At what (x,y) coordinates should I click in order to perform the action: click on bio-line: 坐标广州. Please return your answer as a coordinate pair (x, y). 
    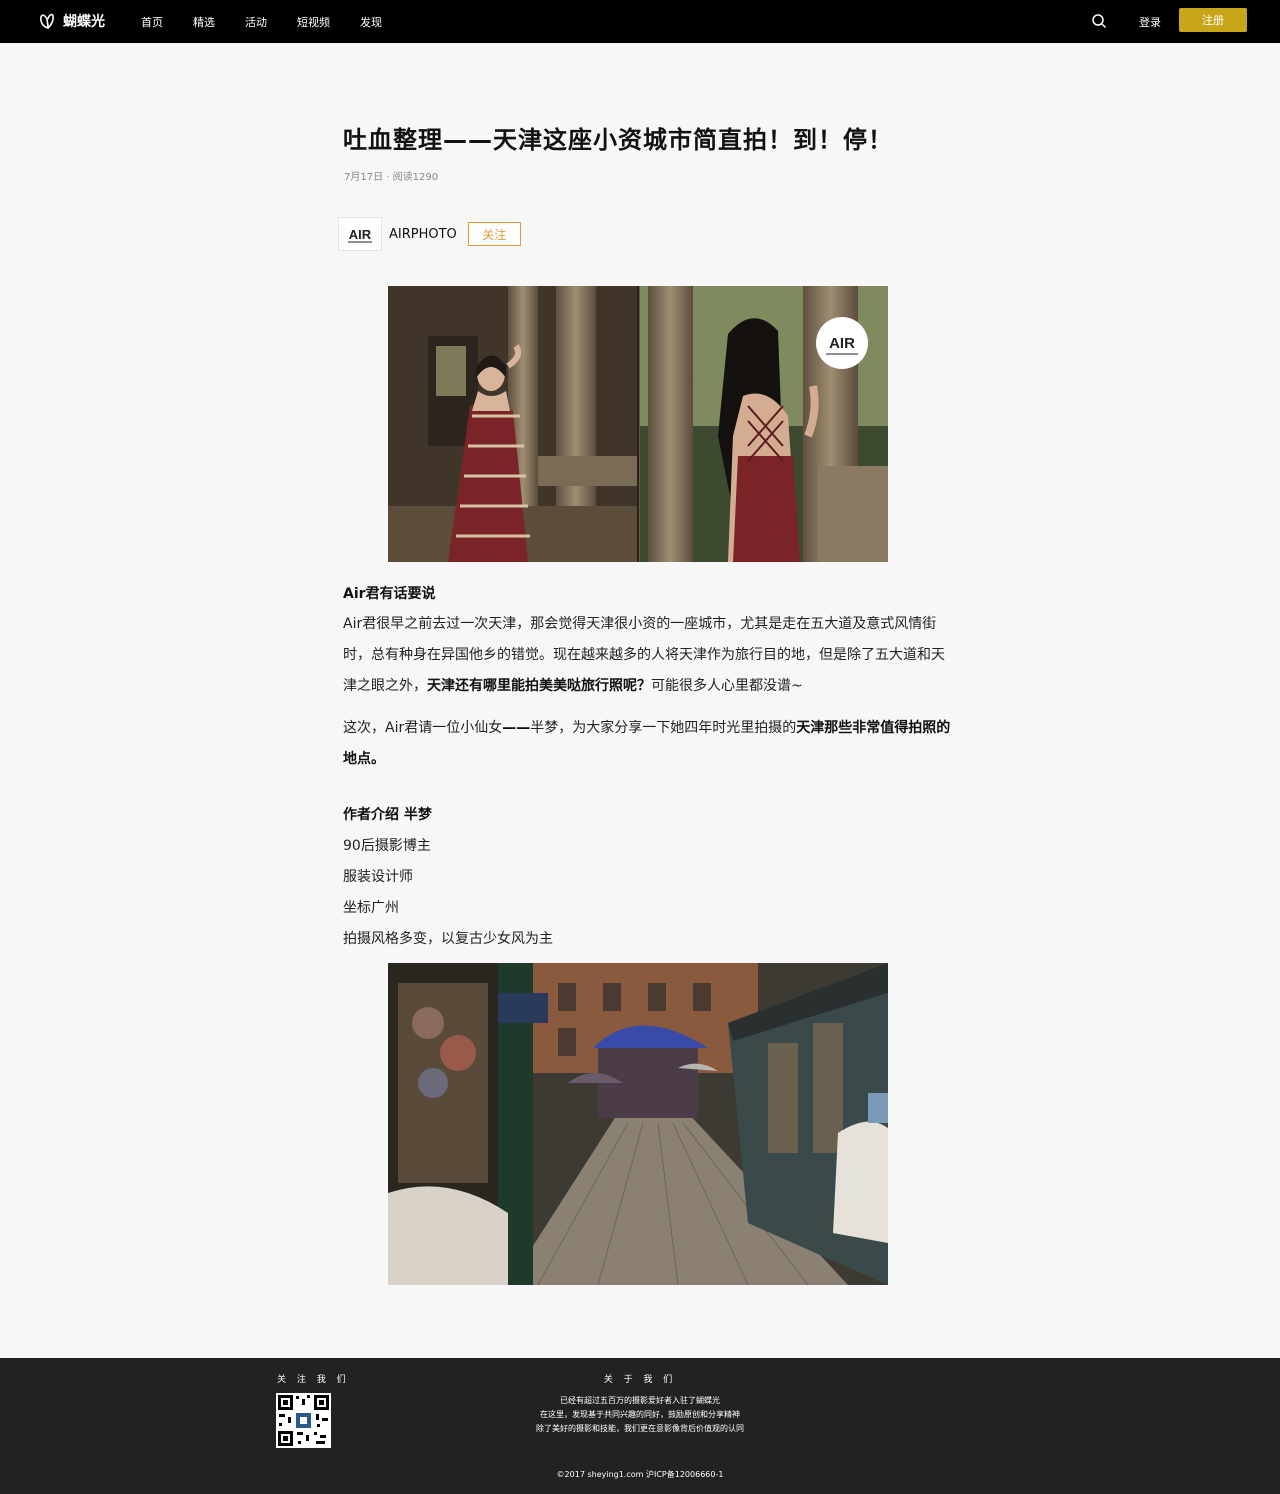
    Looking at the image, I should click on (371, 908).